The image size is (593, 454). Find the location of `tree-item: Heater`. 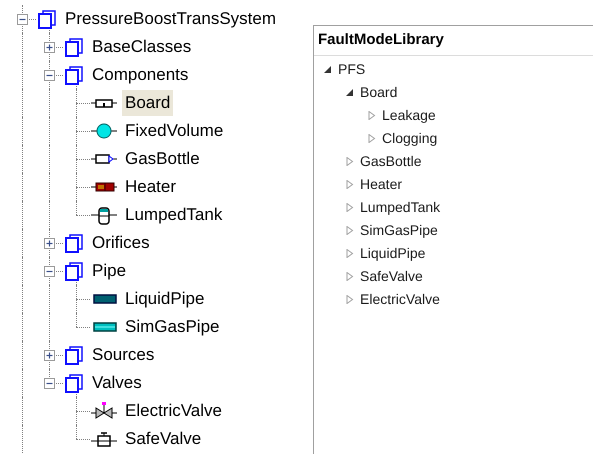

tree-item: Heater is located at coordinates (381, 184).